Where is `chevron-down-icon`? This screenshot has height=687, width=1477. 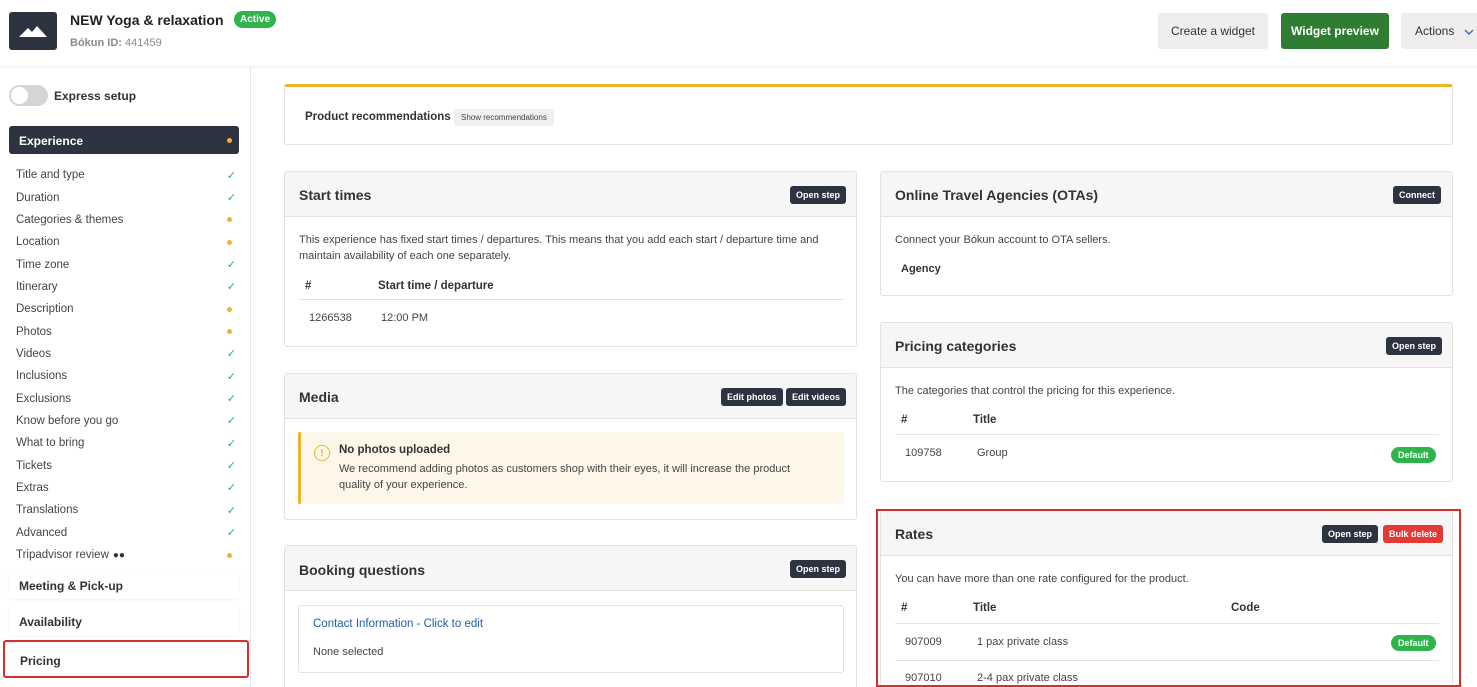 chevron-down-icon is located at coordinates (1469, 31).